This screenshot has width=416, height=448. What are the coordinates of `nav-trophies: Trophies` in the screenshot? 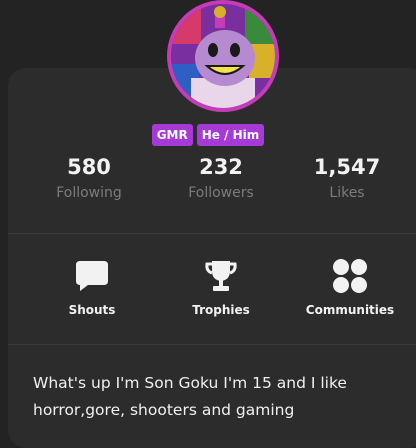 It's located at (221, 287).